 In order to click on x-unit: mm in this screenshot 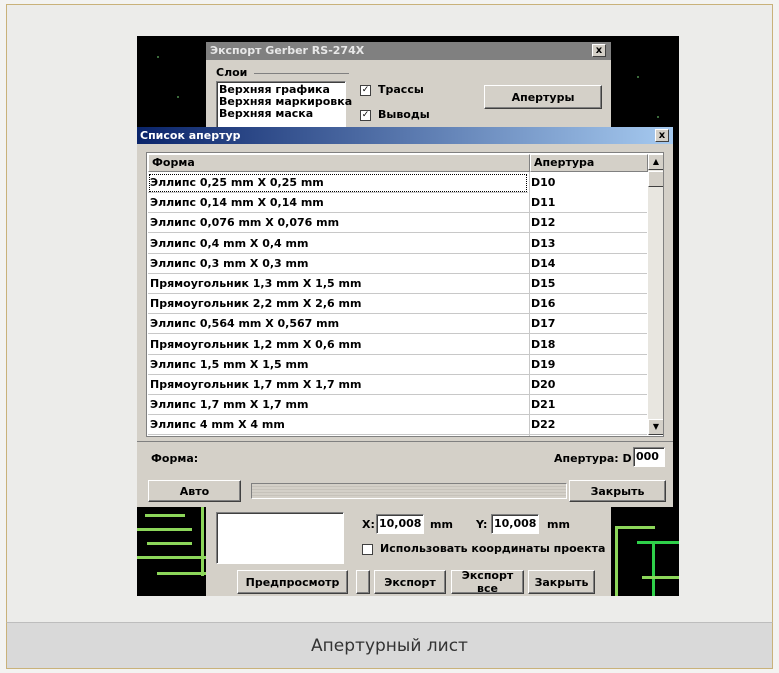, I will do `click(441, 524)`.